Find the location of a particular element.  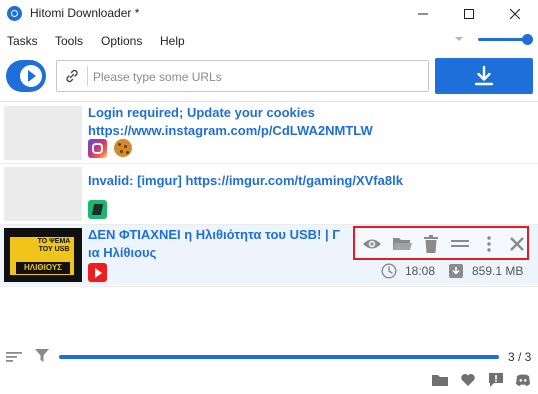

download-icon is located at coordinates (484, 75).